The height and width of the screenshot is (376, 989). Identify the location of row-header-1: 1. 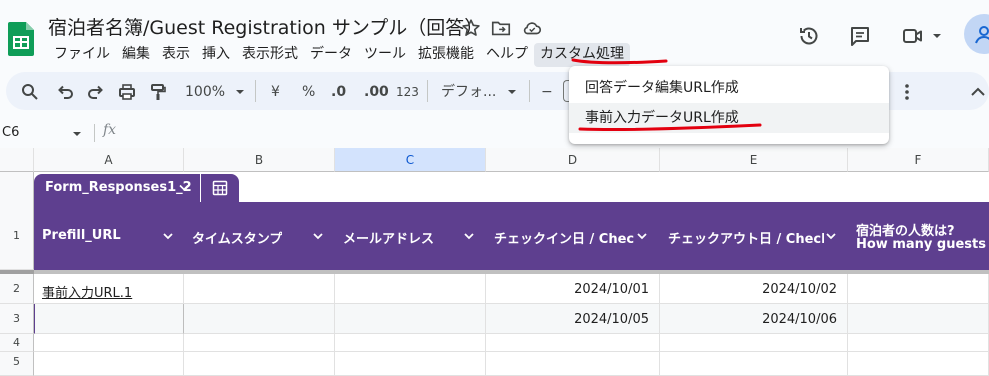
(17, 236).